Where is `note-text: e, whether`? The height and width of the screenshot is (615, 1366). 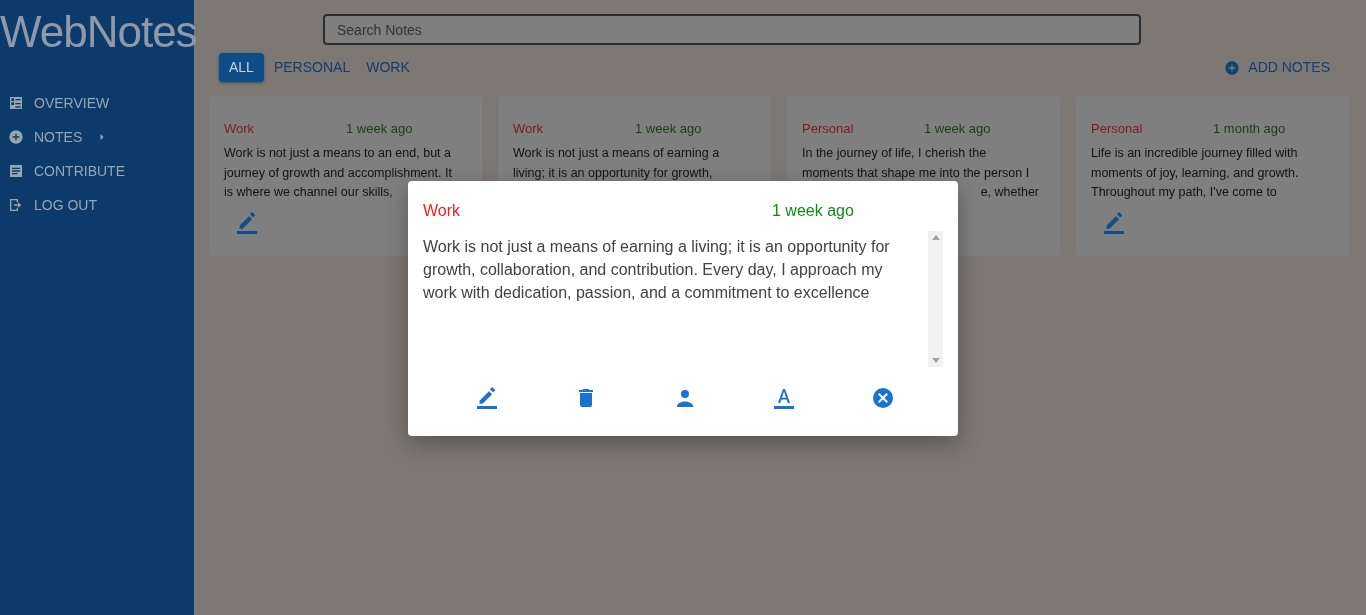
note-text: e, whether is located at coordinates (1009, 192).